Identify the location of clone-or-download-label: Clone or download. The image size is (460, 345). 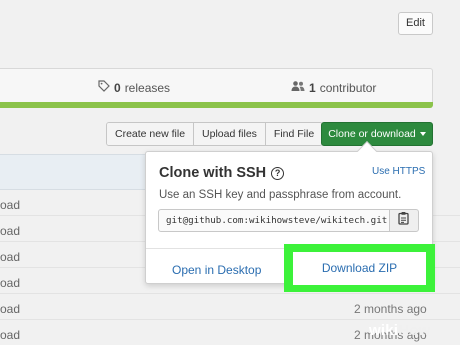
(372, 134).